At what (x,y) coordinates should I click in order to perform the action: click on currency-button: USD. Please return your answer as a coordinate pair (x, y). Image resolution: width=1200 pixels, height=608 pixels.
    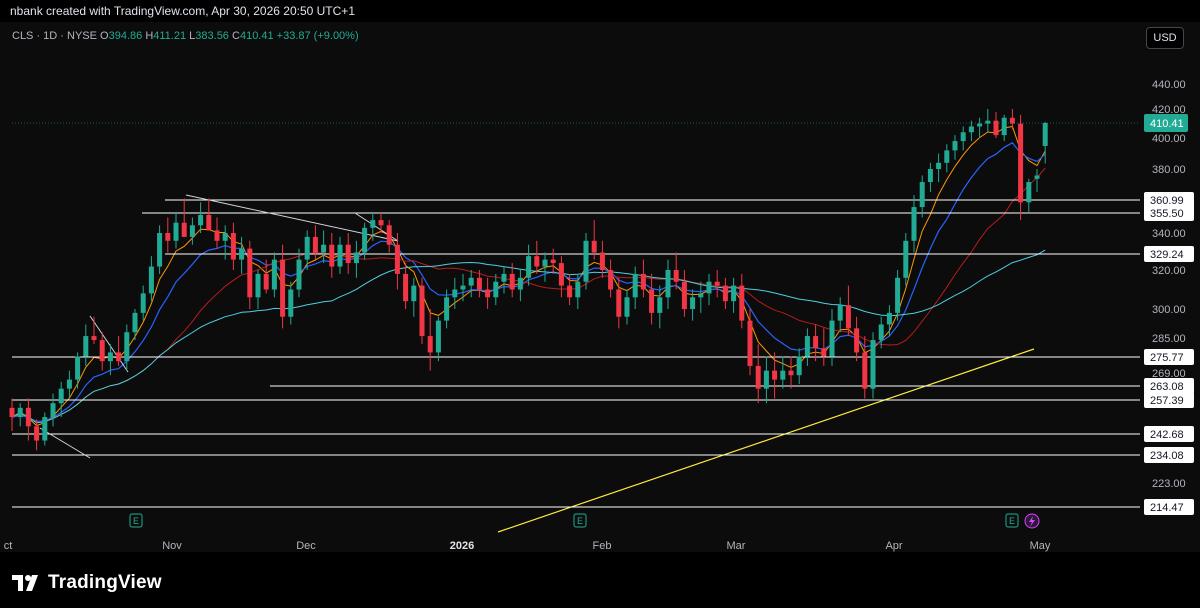
    Looking at the image, I should click on (1165, 38).